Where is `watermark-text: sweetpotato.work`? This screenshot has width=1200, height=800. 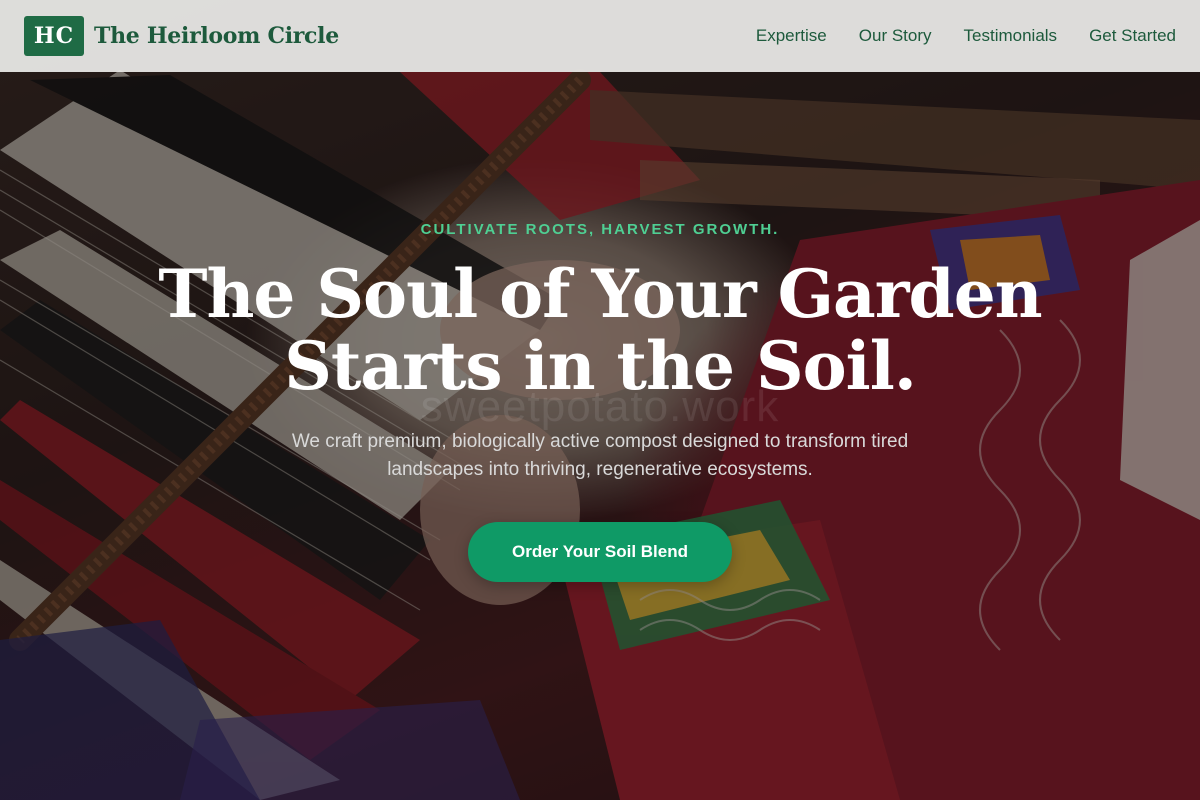 watermark-text: sweetpotato.work is located at coordinates (600, 406).